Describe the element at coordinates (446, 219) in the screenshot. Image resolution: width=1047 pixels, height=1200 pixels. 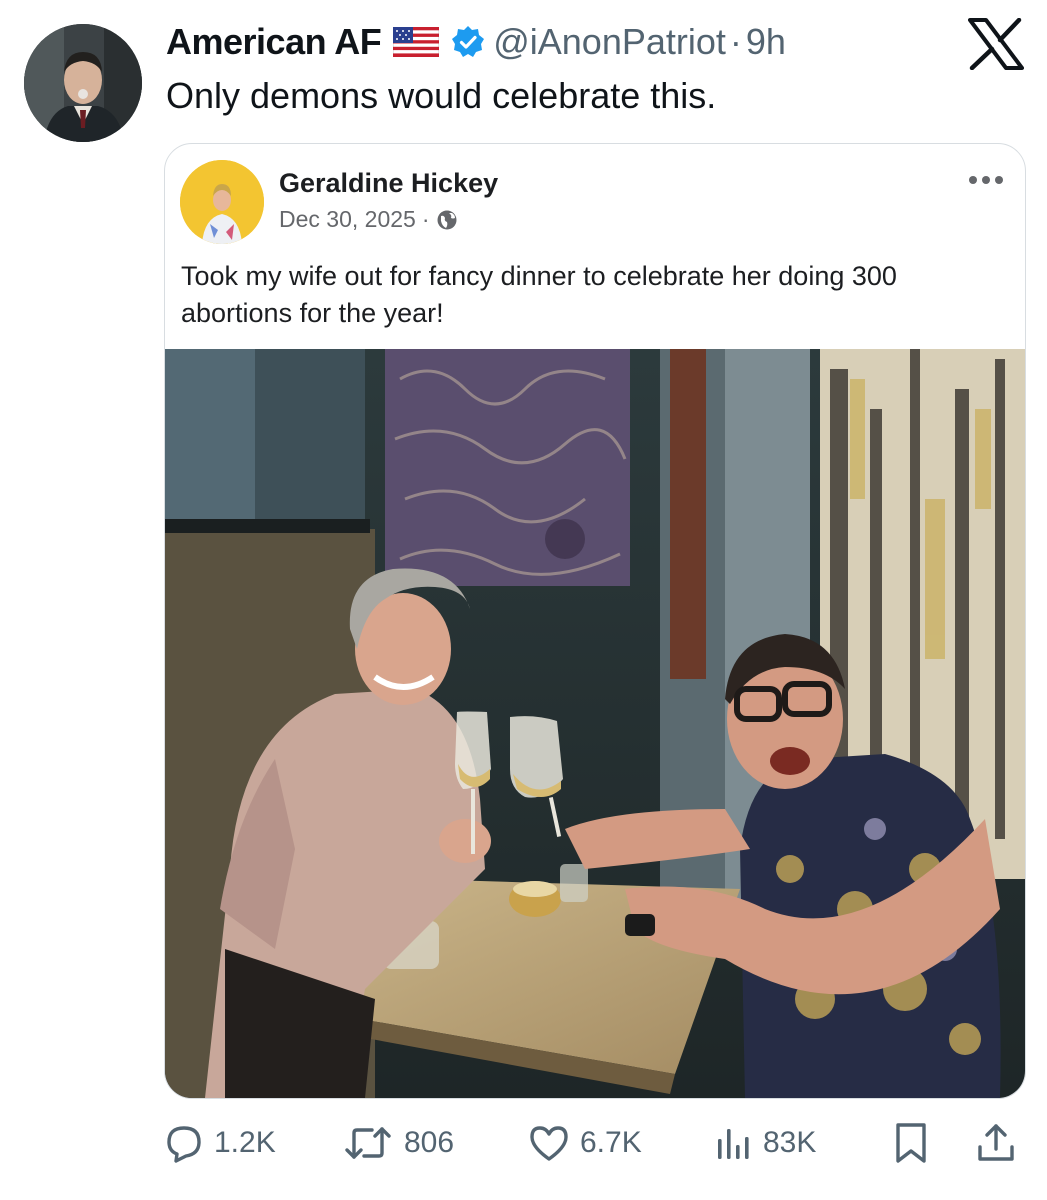
I see `globe-icon` at that location.